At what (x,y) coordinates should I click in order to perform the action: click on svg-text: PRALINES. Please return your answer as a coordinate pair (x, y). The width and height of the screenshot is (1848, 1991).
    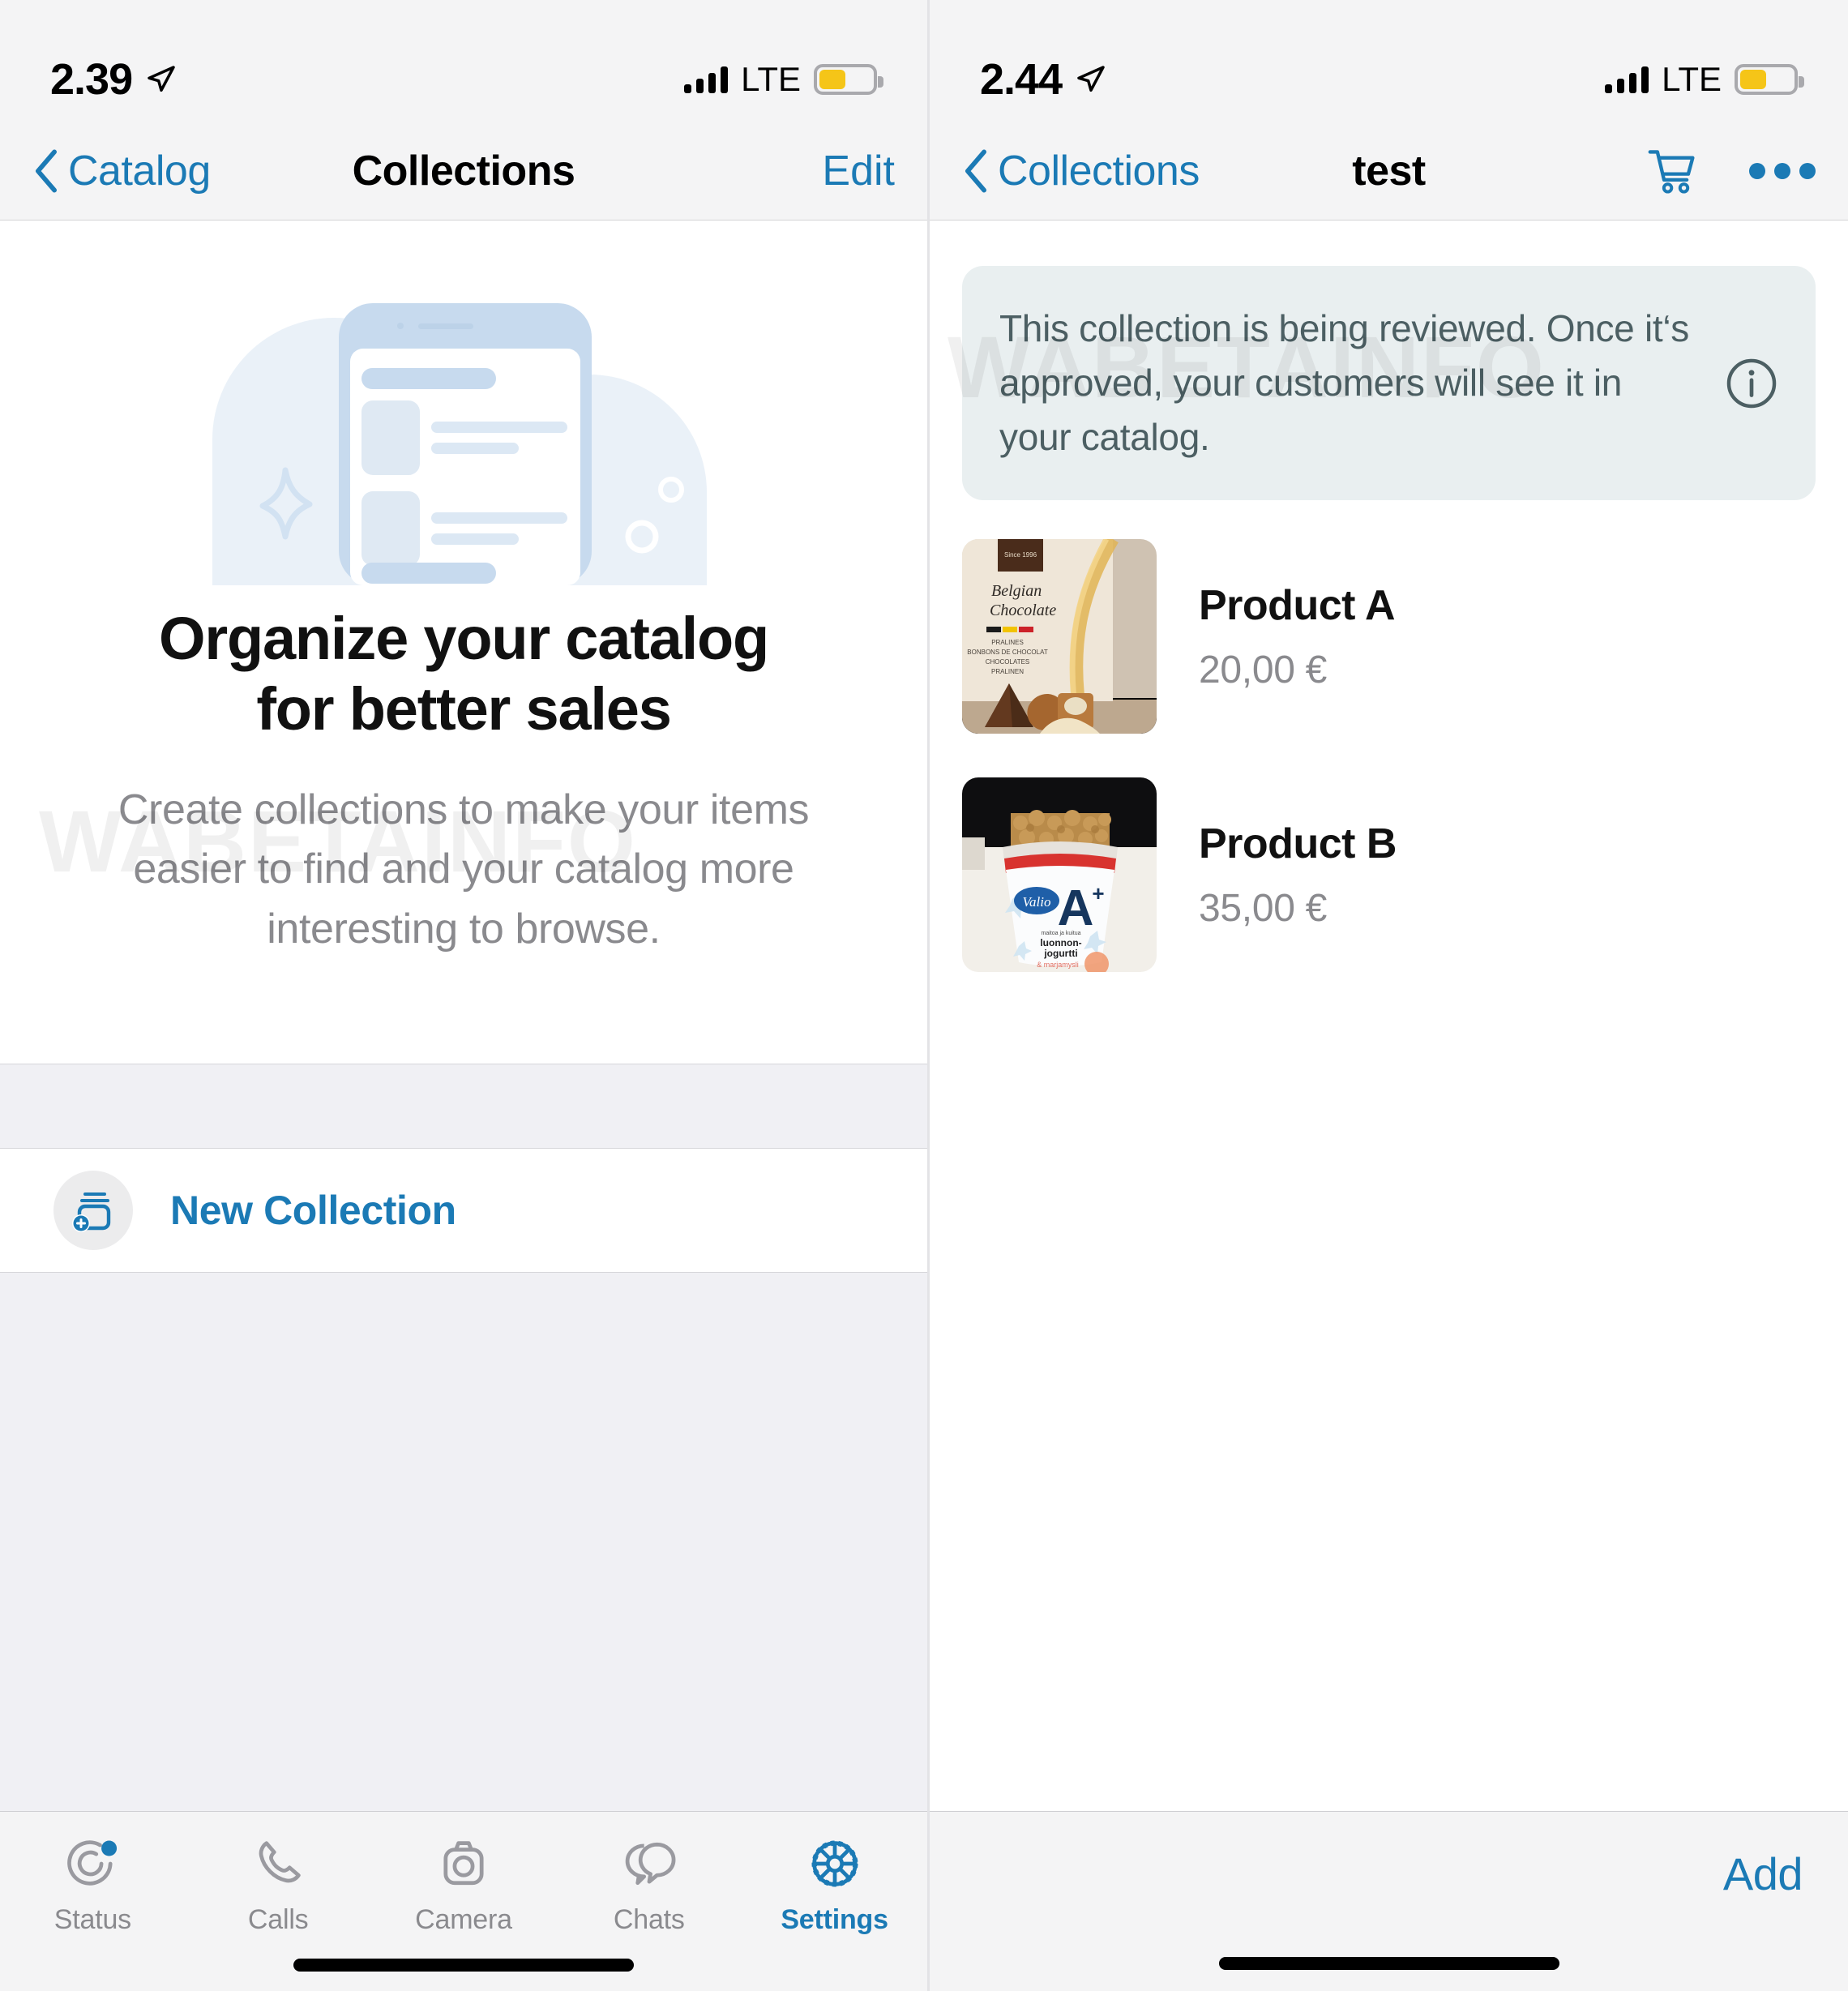
    Looking at the image, I should click on (1007, 642).